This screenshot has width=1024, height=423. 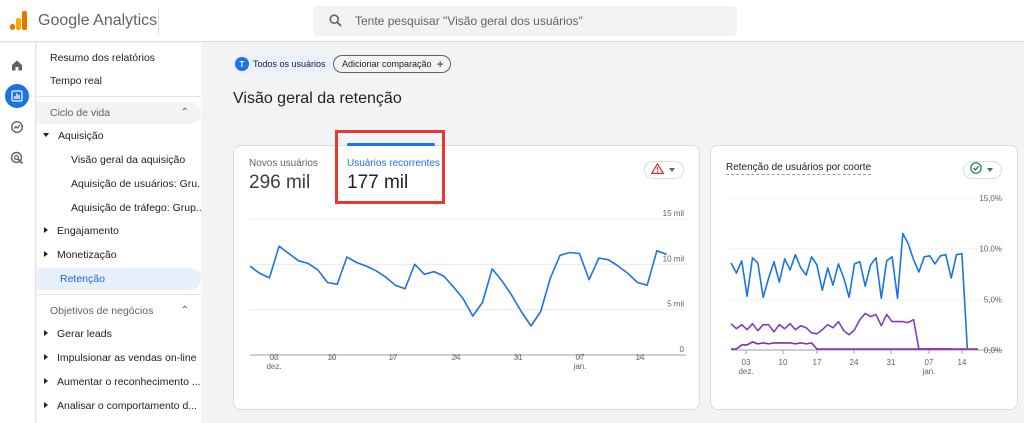 I want to click on x-tick-label: 07, so click(x=929, y=362).